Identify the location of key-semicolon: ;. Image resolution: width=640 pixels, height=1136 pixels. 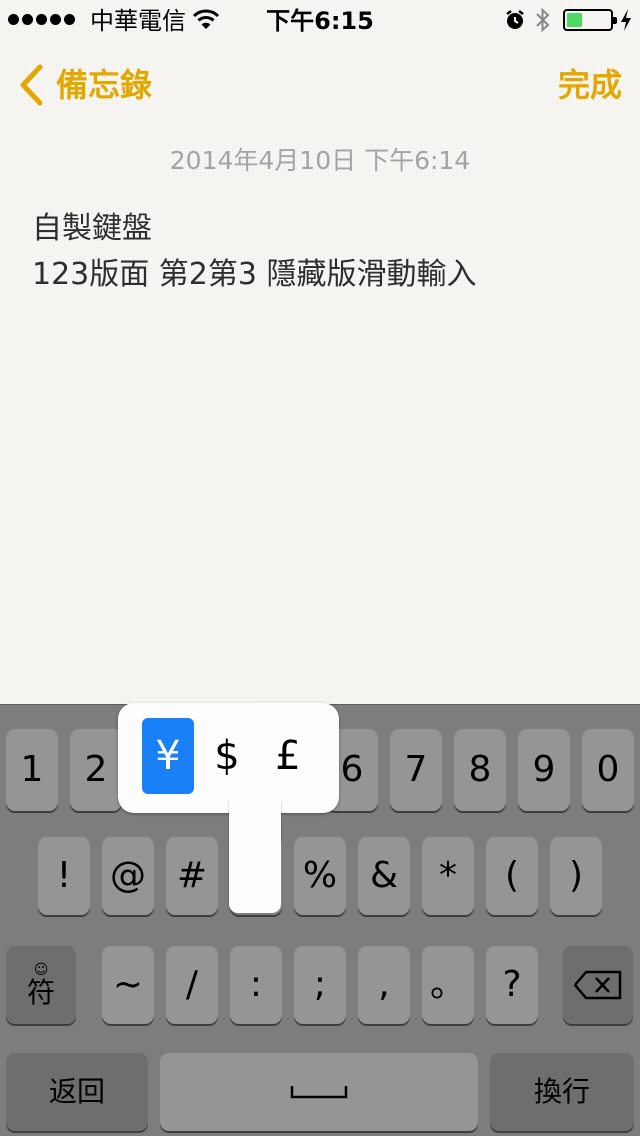
(320, 985).